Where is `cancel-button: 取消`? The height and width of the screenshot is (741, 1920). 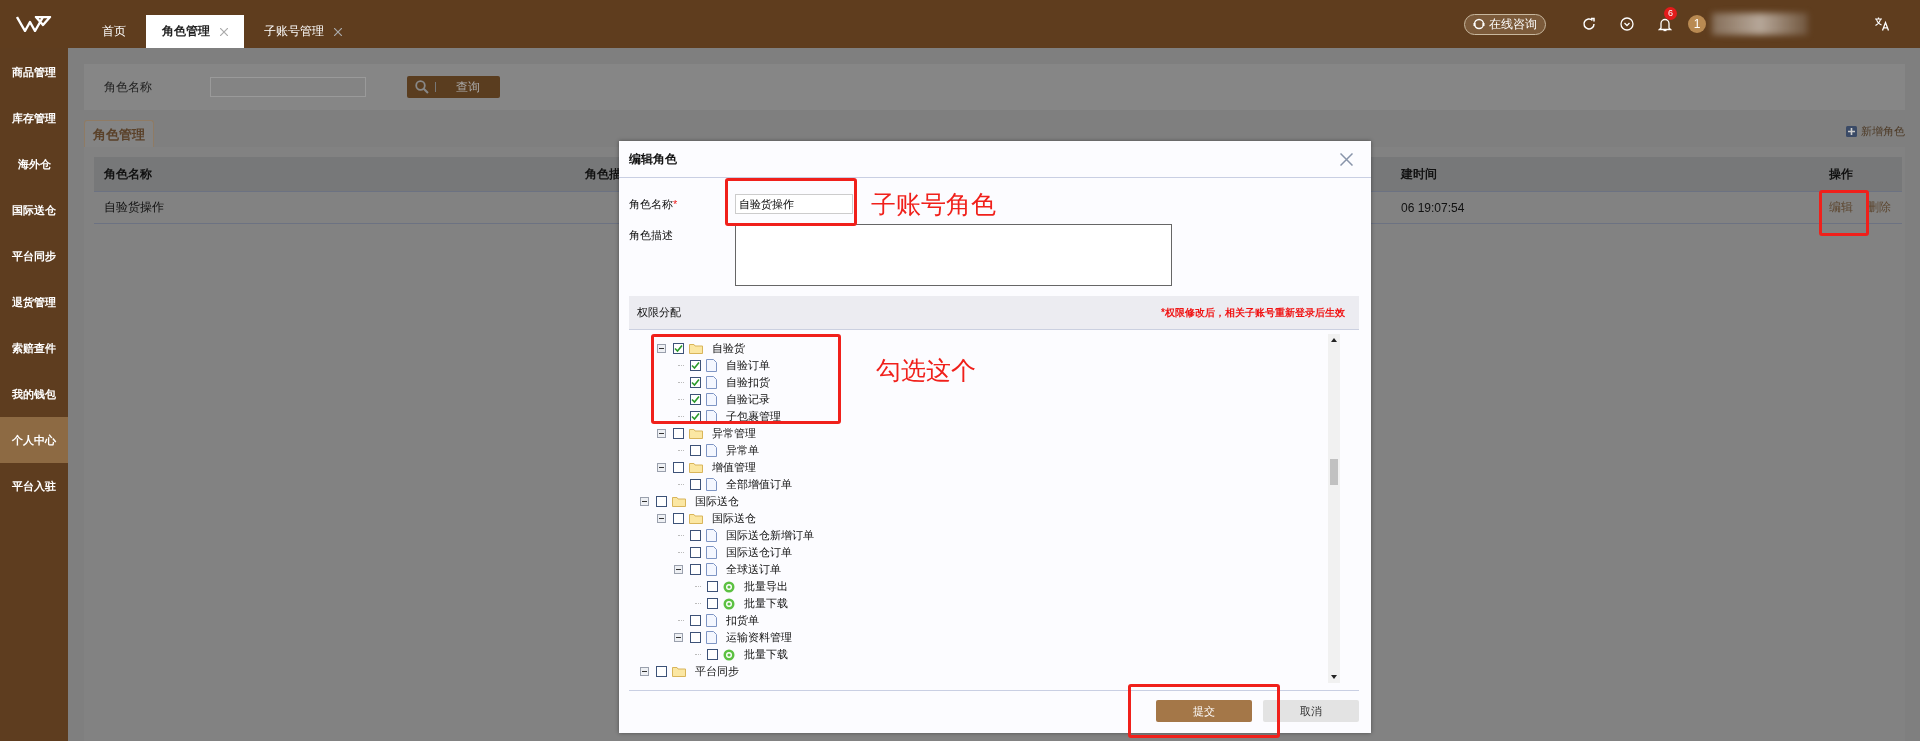
cancel-button: 取消 is located at coordinates (1311, 711).